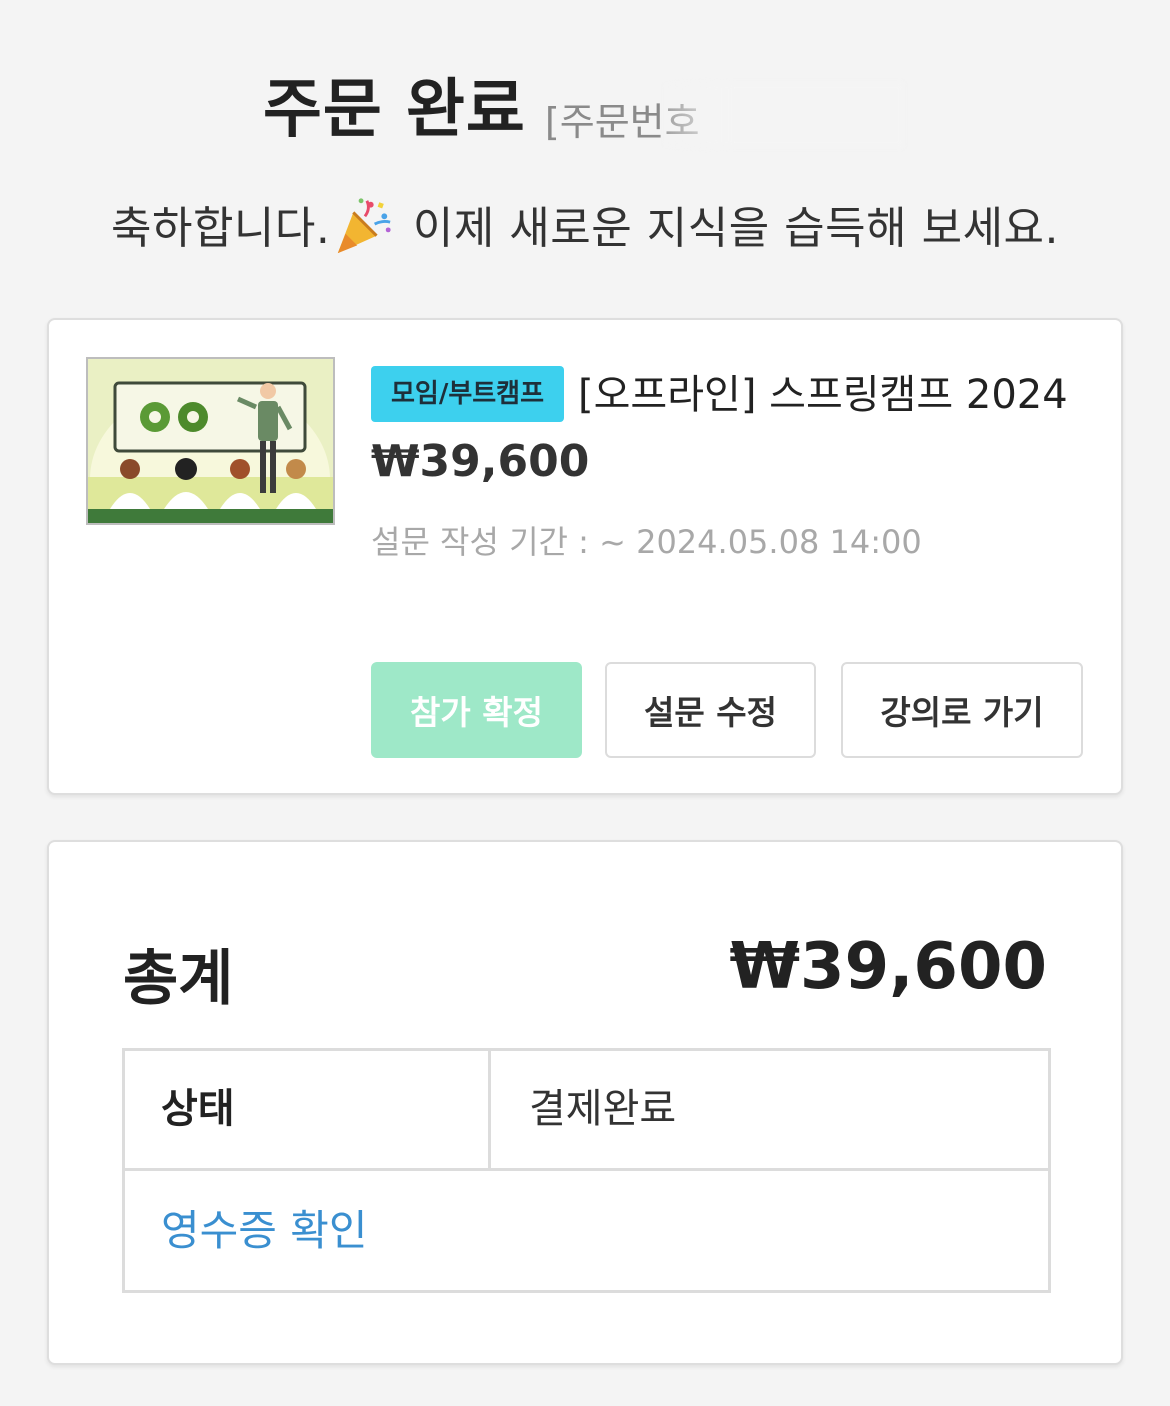 The width and height of the screenshot is (1170, 1406). I want to click on status-table: 상태 결제완료 영수증 확인, so click(586, 1170).